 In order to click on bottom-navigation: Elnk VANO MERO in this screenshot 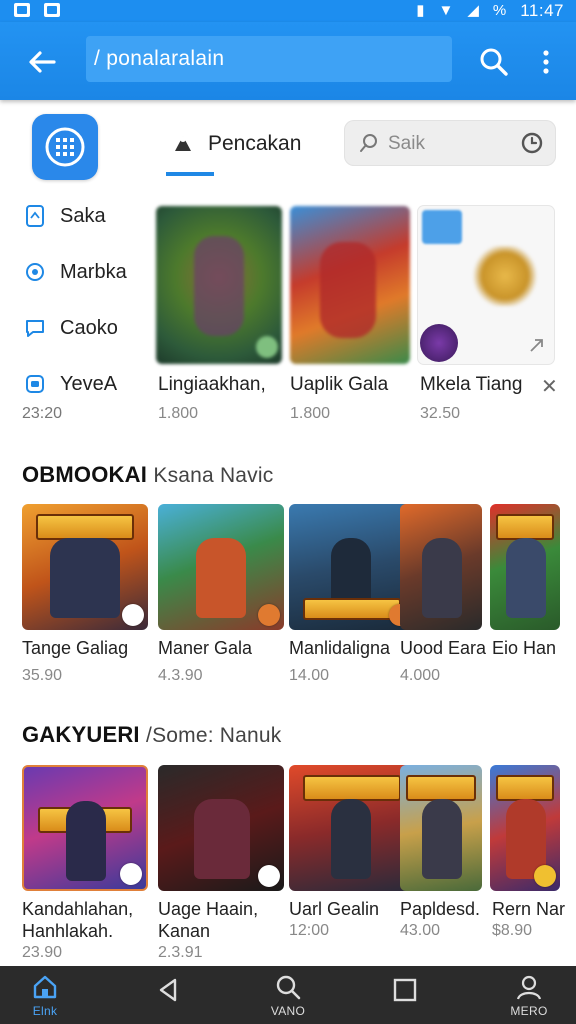, I will do `click(288, 995)`.